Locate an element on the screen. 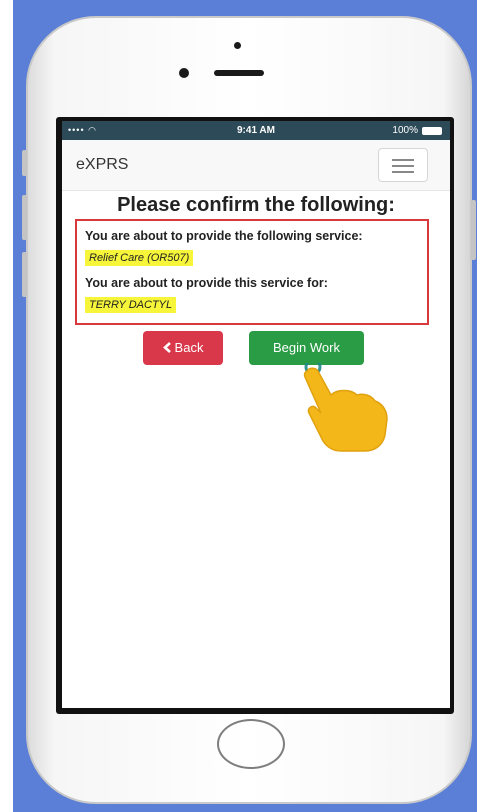  status-bar: •••• ◠ 9:41 AM 100% is located at coordinates (256, 130).